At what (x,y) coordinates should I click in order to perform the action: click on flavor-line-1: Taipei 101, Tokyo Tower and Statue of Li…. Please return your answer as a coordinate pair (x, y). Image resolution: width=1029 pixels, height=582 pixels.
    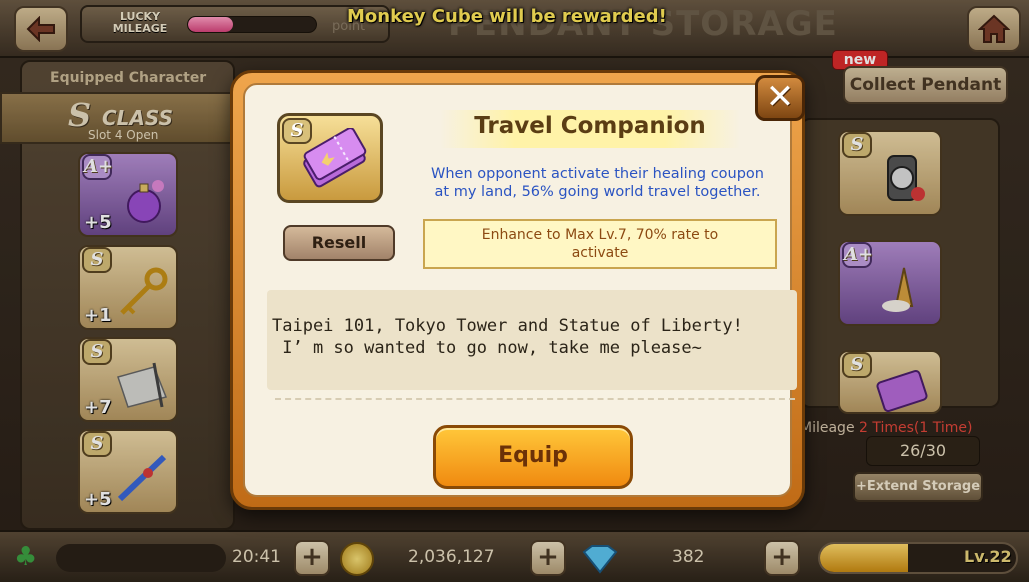
    Looking at the image, I should click on (507, 326).